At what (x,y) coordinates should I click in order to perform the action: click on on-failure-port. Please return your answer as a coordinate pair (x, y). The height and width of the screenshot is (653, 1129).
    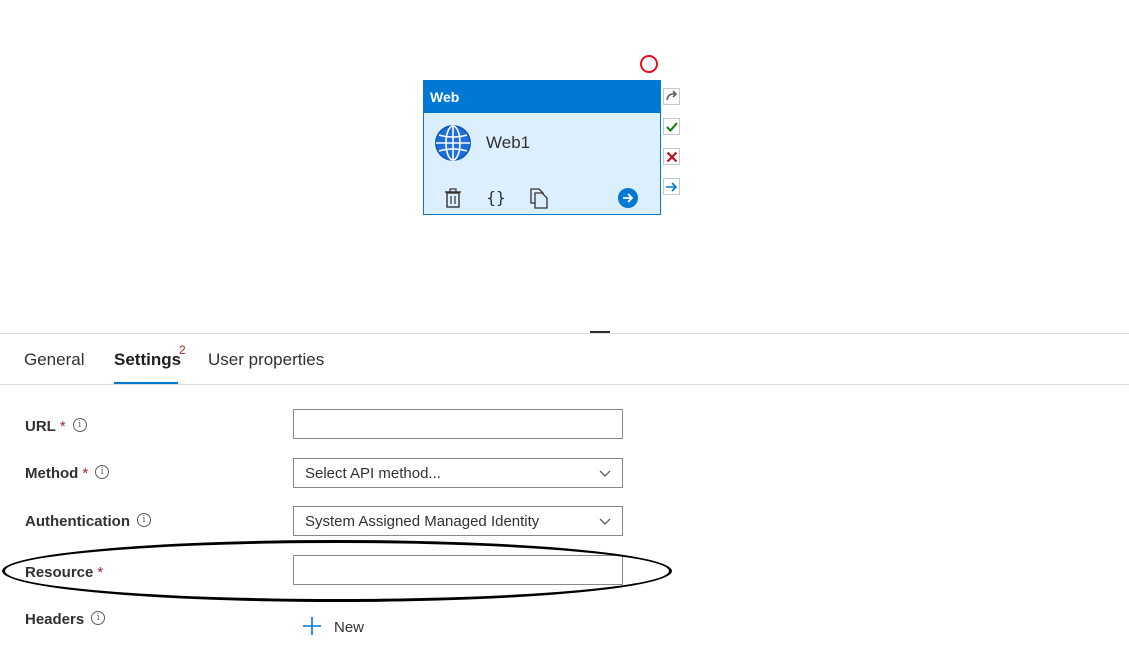
    Looking at the image, I should click on (671, 156).